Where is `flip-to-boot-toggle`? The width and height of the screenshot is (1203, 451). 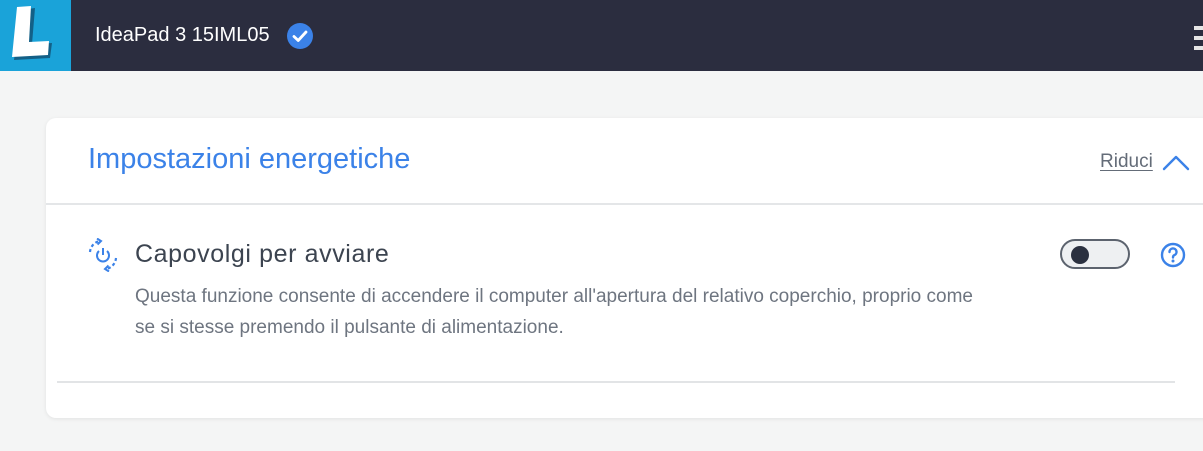
flip-to-boot-toggle is located at coordinates (1095, 254).